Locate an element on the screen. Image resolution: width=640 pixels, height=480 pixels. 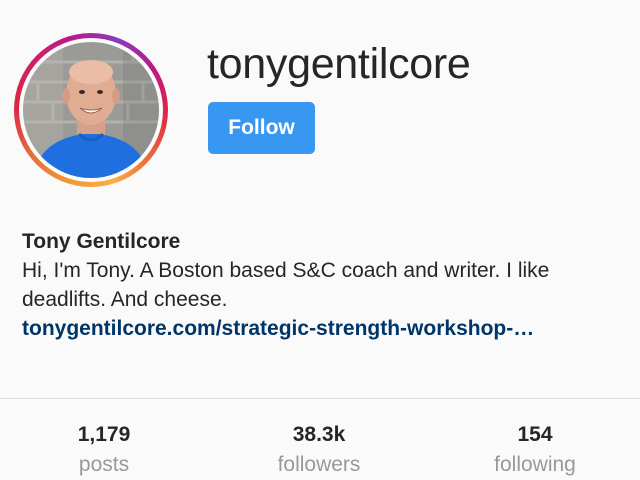
following-label: following is located at coordinates (535, 464).